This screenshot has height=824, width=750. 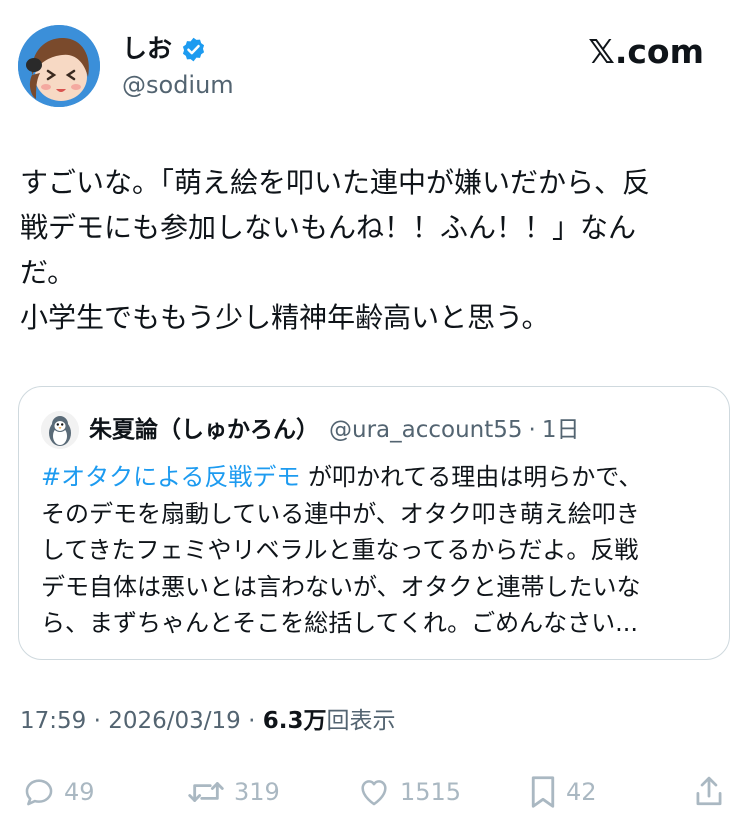 I want to click on quote-line: デモ自体は悪いとは言わないが、オタクと連帯したいな, so click(x=341, y=586).